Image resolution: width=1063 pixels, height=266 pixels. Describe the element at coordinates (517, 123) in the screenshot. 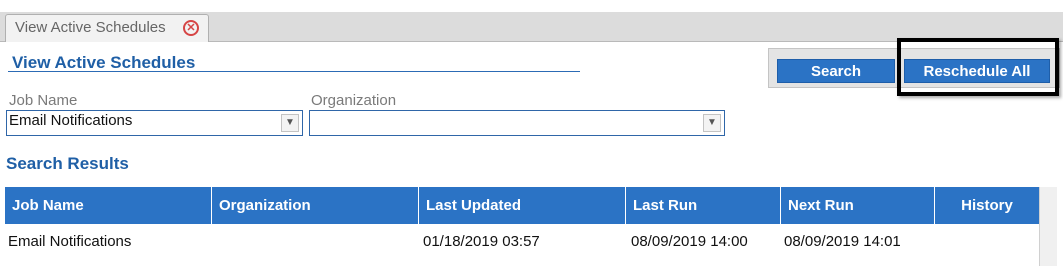

I see `organization-select: ▼` at that location.